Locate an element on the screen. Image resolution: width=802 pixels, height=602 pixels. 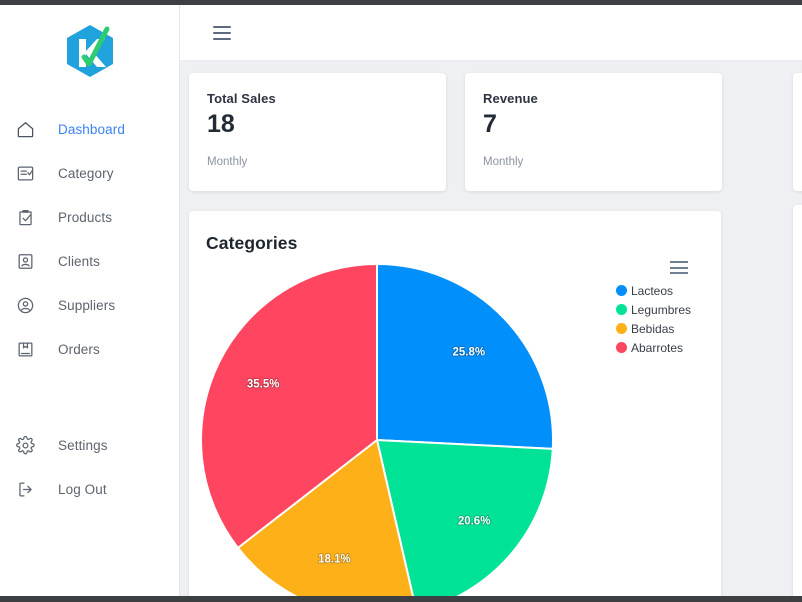
sidebar-item-label: Settings is located at coordinates (83, 445).